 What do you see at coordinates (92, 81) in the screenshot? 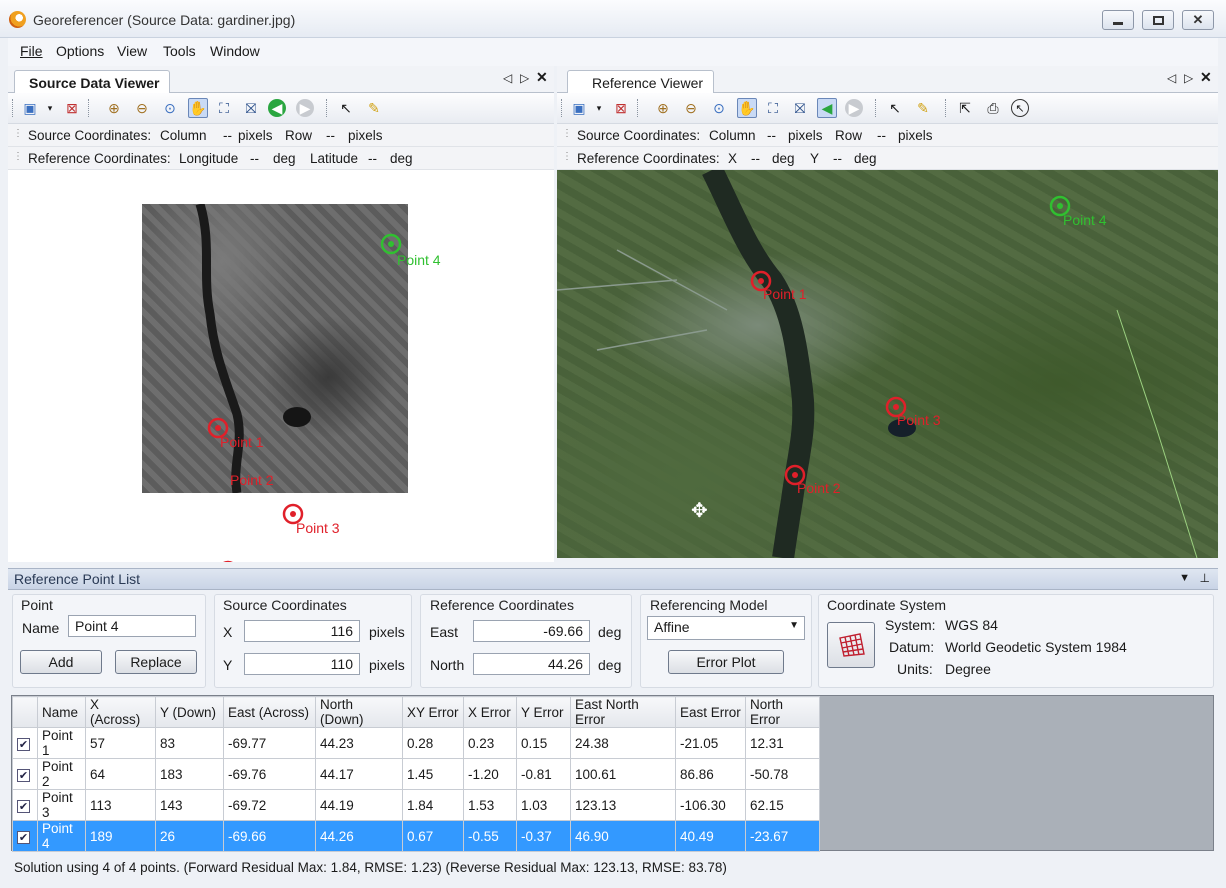
I see `tab-source-data-viewer: Source Data Viewer` at bounding box center [92, 81].